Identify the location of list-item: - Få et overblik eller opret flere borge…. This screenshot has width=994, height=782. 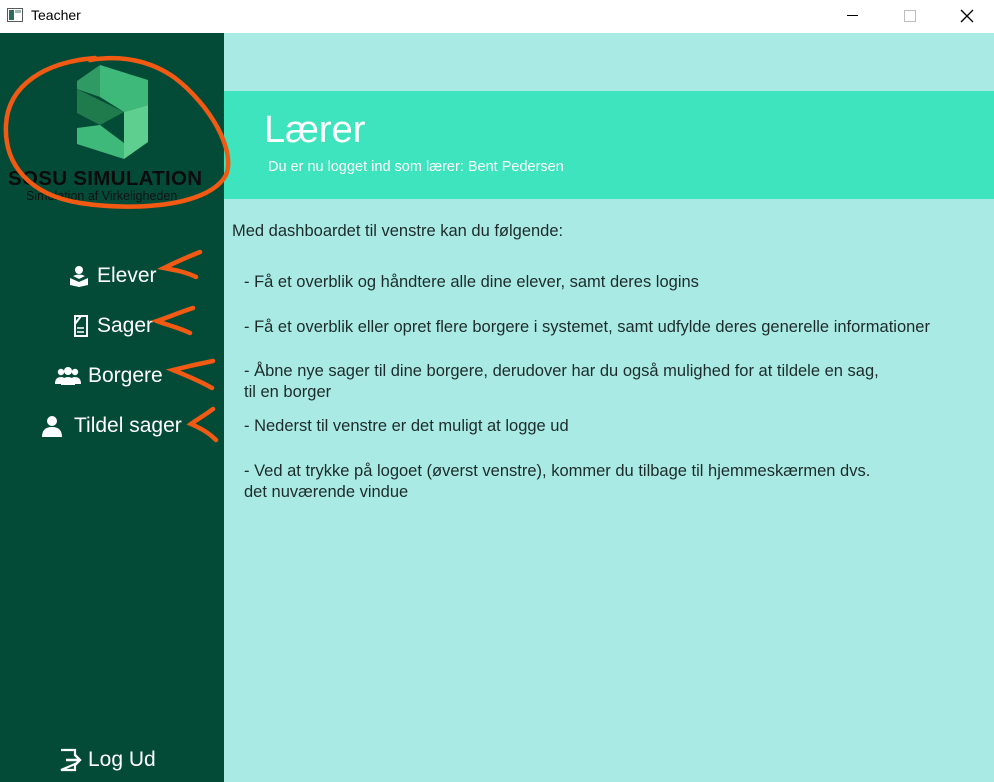
(587, 327).